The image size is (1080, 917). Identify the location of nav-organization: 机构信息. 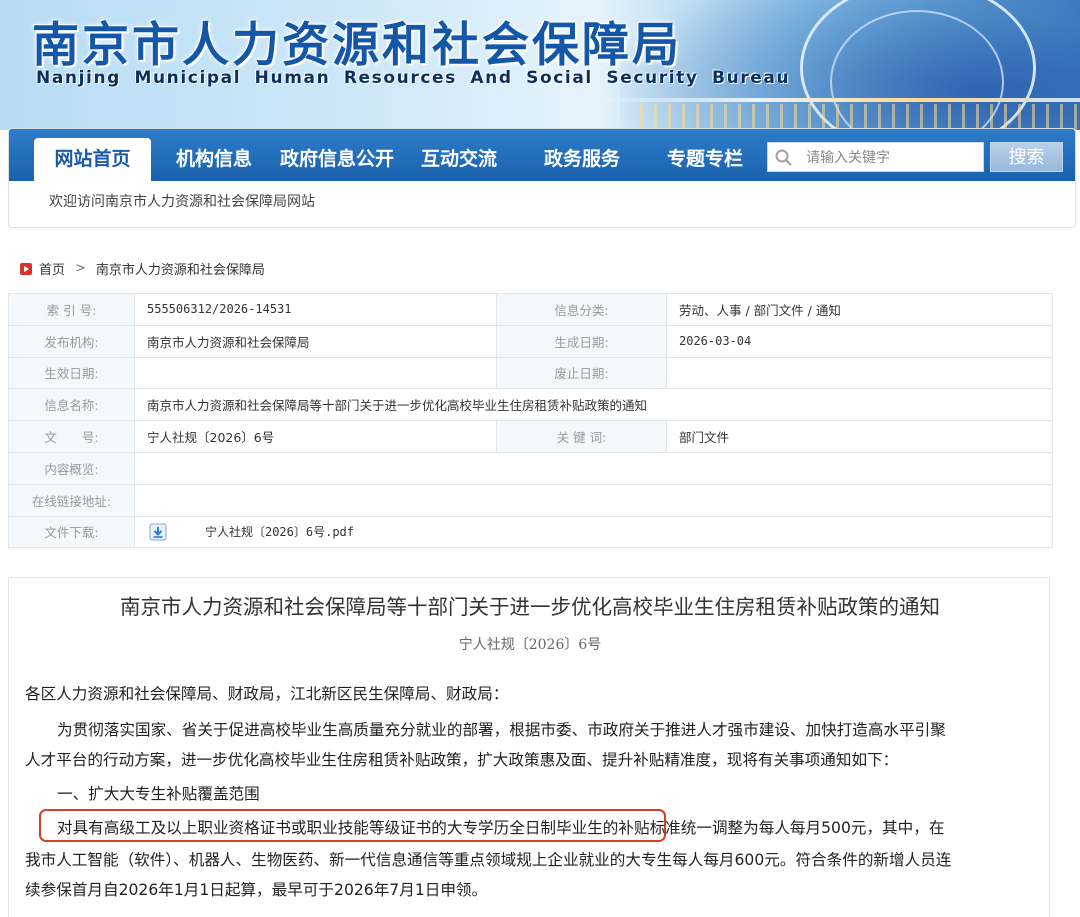
(214, 159).